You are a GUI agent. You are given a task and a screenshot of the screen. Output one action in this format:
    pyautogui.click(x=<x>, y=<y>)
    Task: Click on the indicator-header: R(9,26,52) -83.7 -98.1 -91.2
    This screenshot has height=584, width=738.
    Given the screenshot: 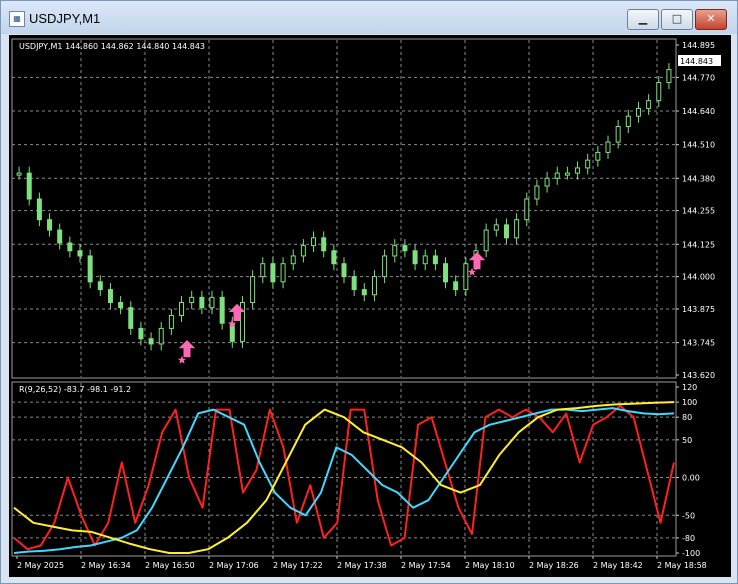 What is the action you would take?
    pyautogui.click(x=75, y=389)
    